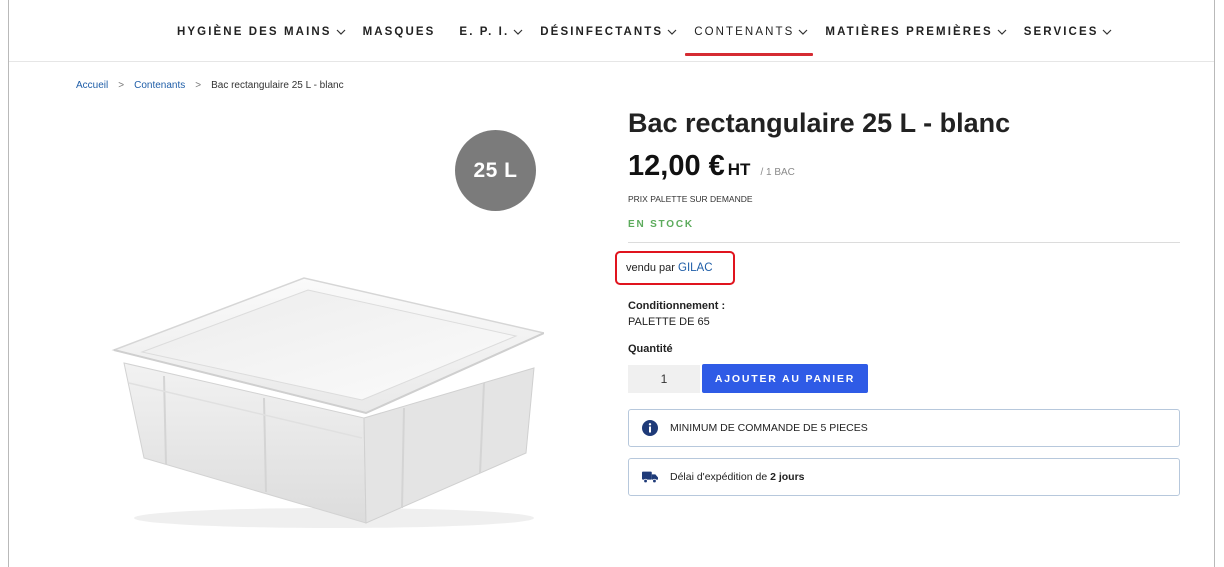 The width and height of the screenshot is (1224, 567). Describe the element at coordinates (159, 85) in the screenshot. I see `breadcrumb-category-link: Contenants` at that location.